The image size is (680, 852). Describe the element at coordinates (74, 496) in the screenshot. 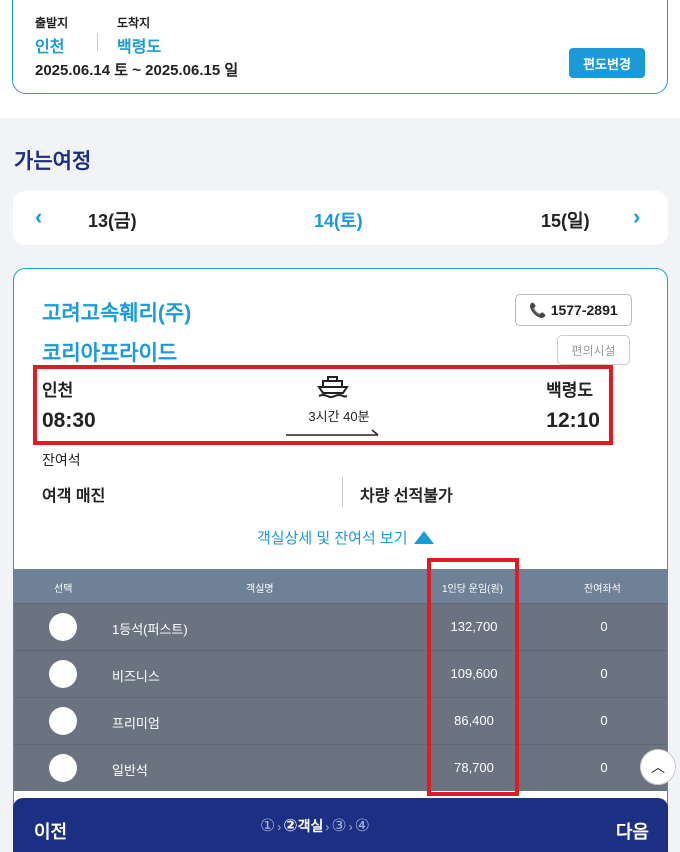

I see `passenger-status: 여객 매진` at that location.